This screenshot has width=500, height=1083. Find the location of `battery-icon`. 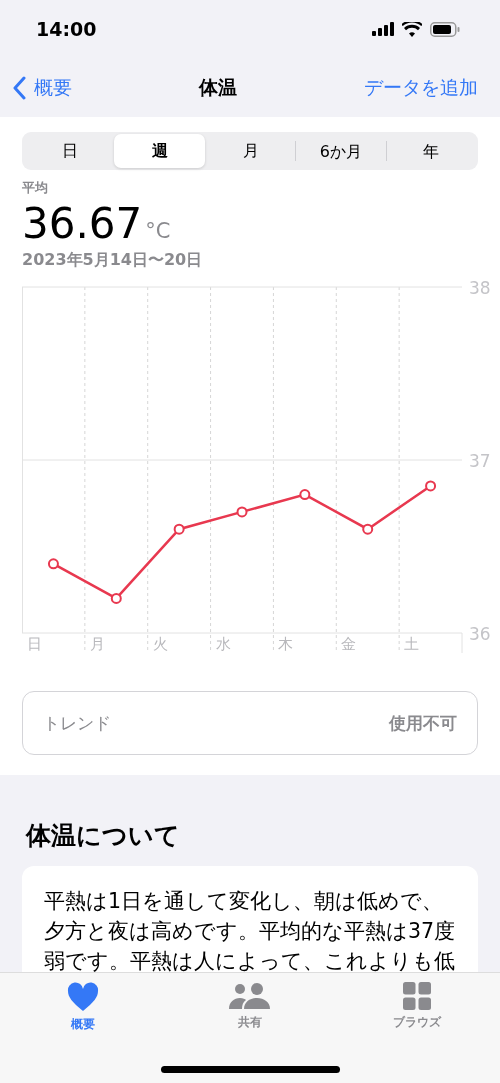

battery-icon is located at coordinates (445, 29).